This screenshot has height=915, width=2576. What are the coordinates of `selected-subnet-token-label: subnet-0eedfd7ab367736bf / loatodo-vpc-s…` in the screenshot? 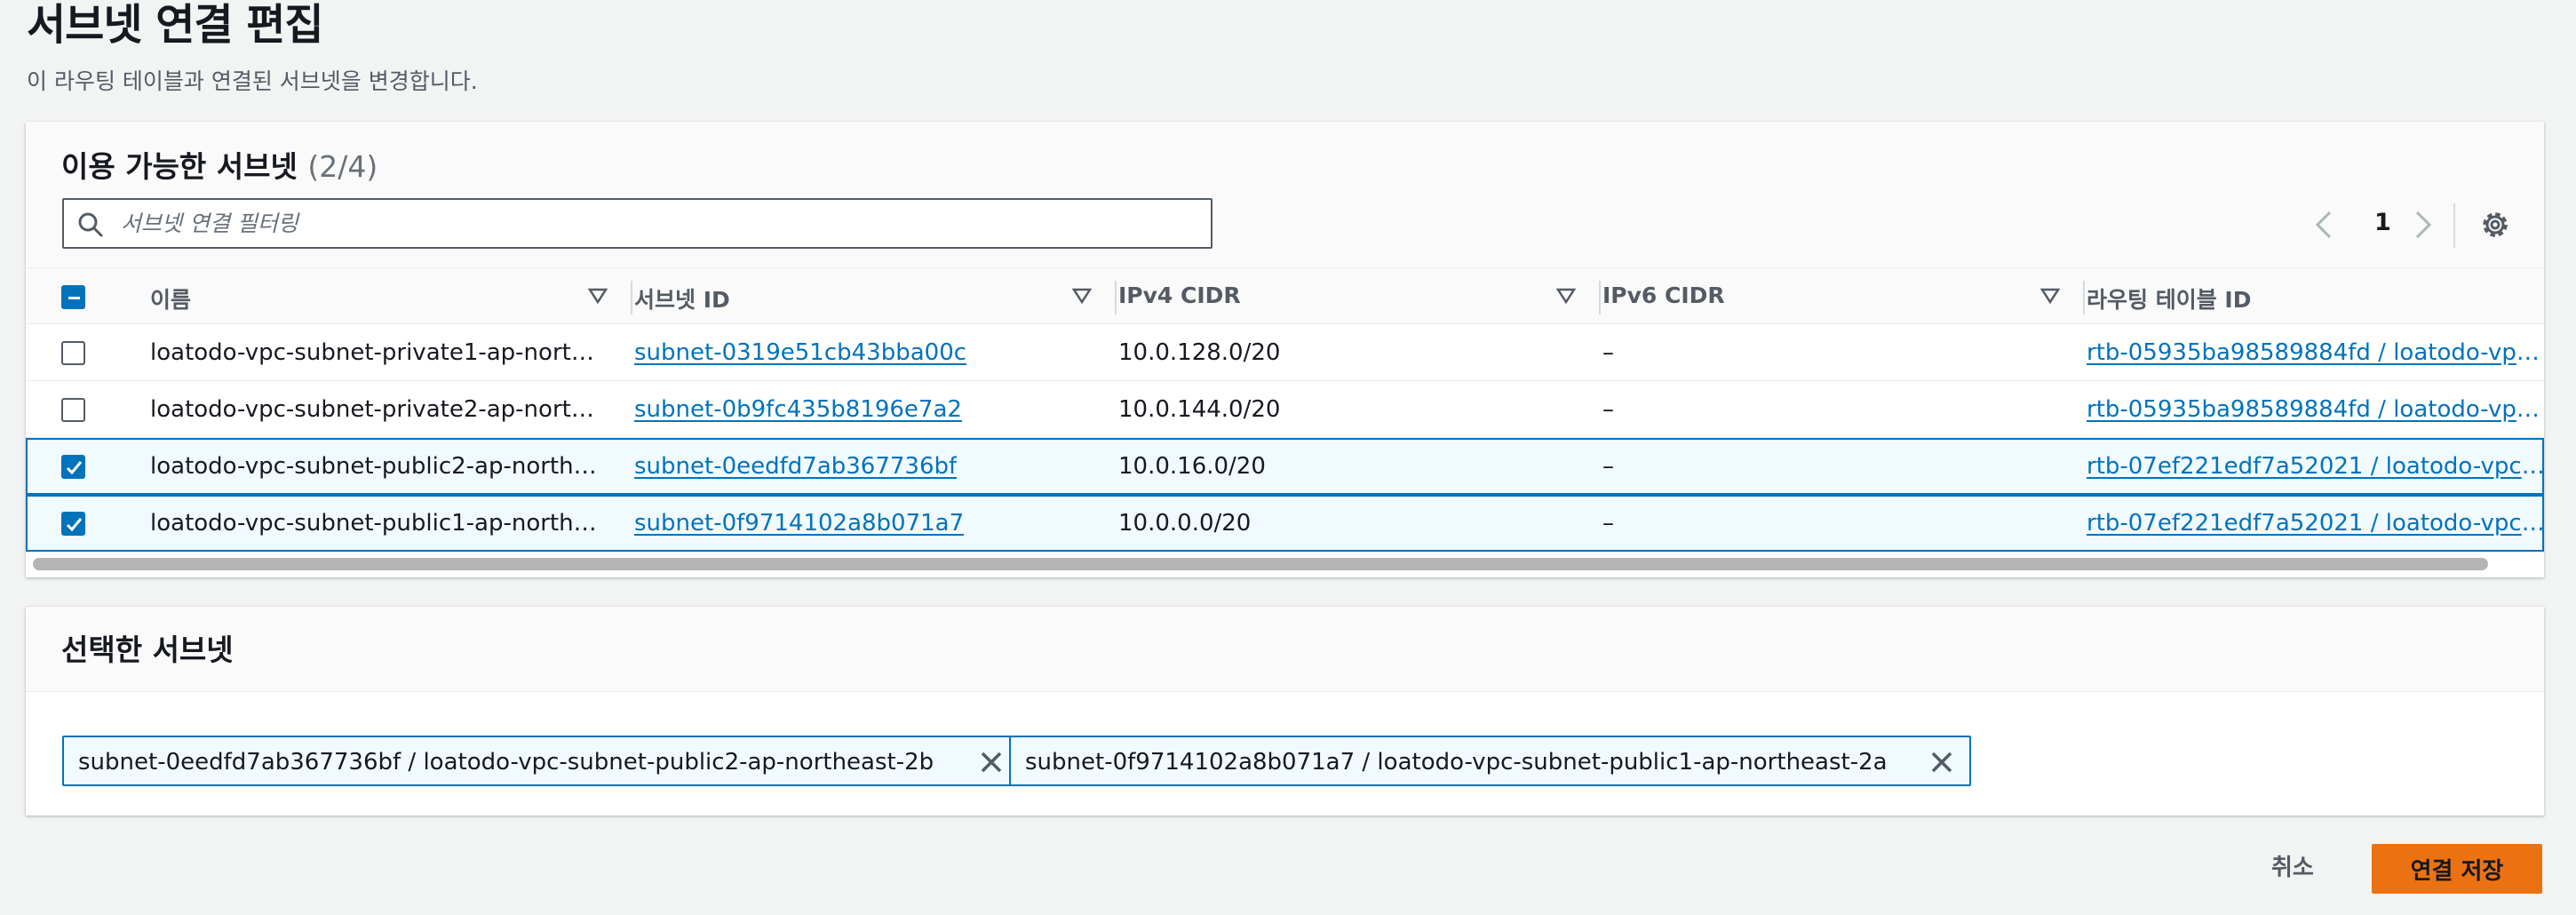 It's located at (506, 762).